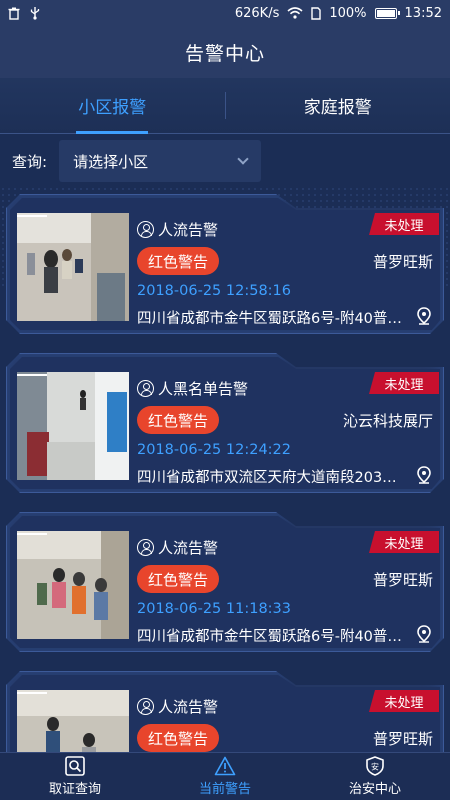 The height and width of the screenshot is (800, 450). Describe the element at coordinates (214, 609) in the screenshot. I see `alert-time: 2018-06-25 11:18:33` at that location.